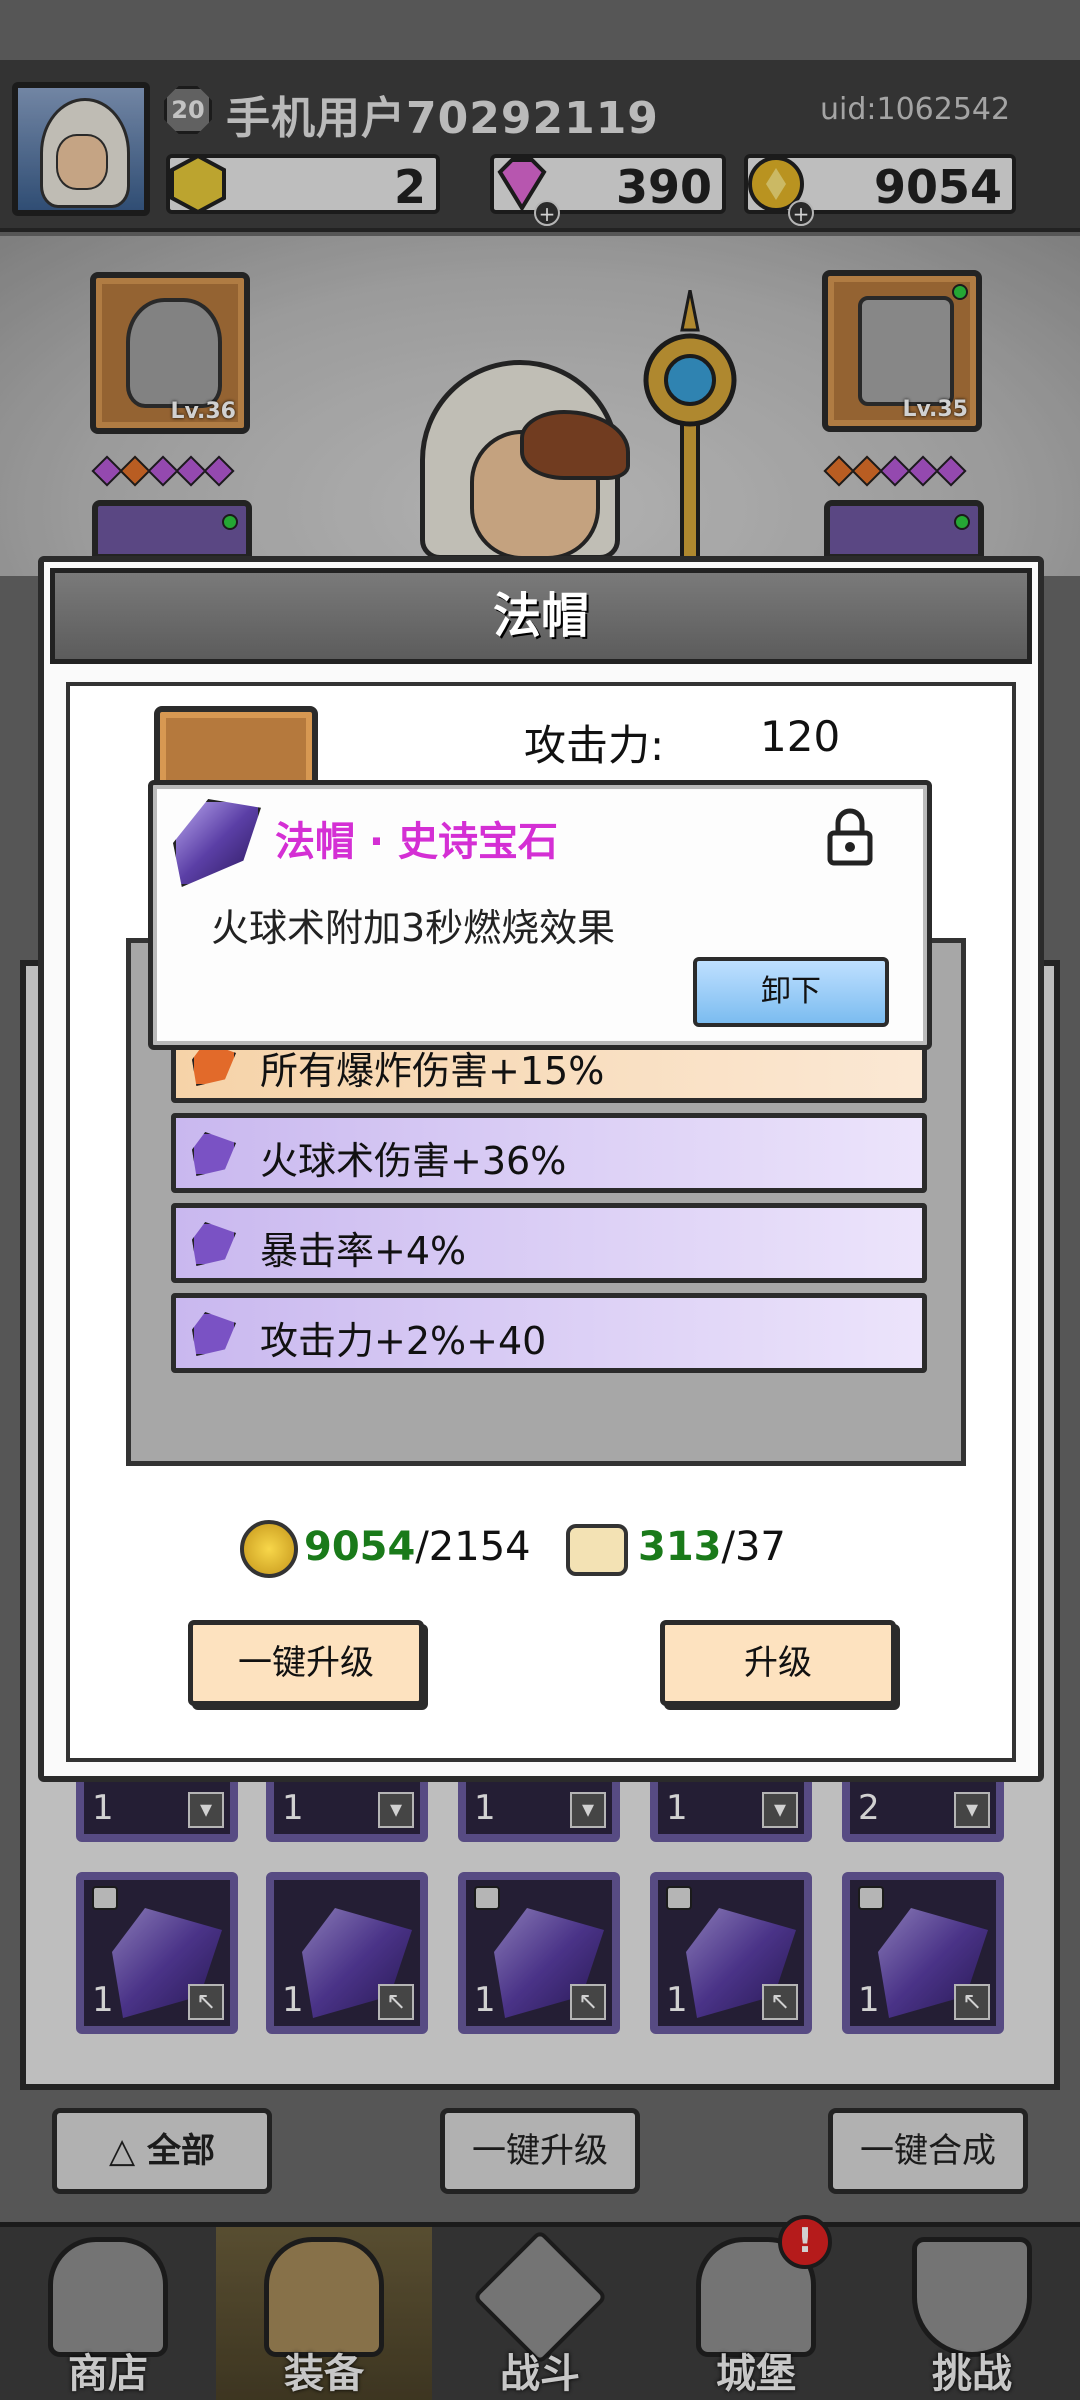 The width and height of the screenshot is (1080, 2400). I want to click on gold-have: 9054, so click(360, 1547).